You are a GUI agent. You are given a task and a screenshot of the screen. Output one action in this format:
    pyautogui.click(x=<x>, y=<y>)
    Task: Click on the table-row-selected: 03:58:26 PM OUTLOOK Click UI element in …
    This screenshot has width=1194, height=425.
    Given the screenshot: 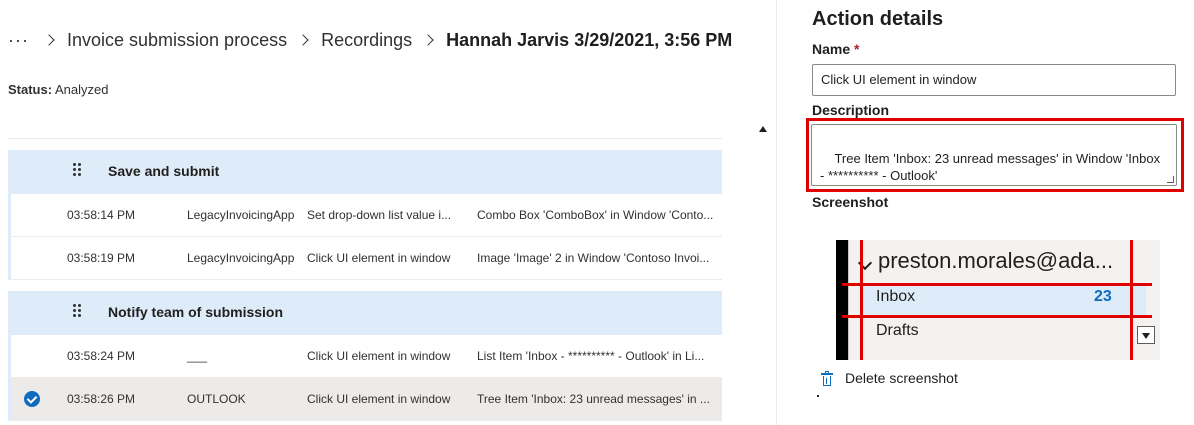 What is the action you would take?
    pyautogui.click(x=365, y=399)
    